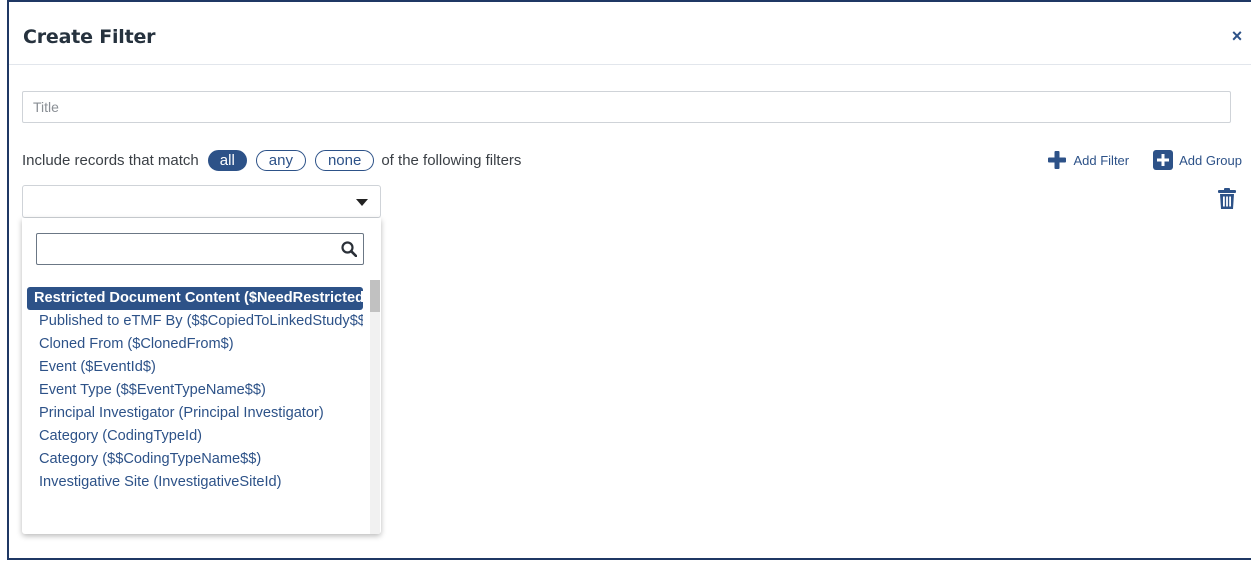 This screenshot has height=561, width=1251. Describe the element at coordinates (195, 482) in the screenshot. I see `dropdown-option: Investigative Site (InvestigativeSiteId)` at that location.